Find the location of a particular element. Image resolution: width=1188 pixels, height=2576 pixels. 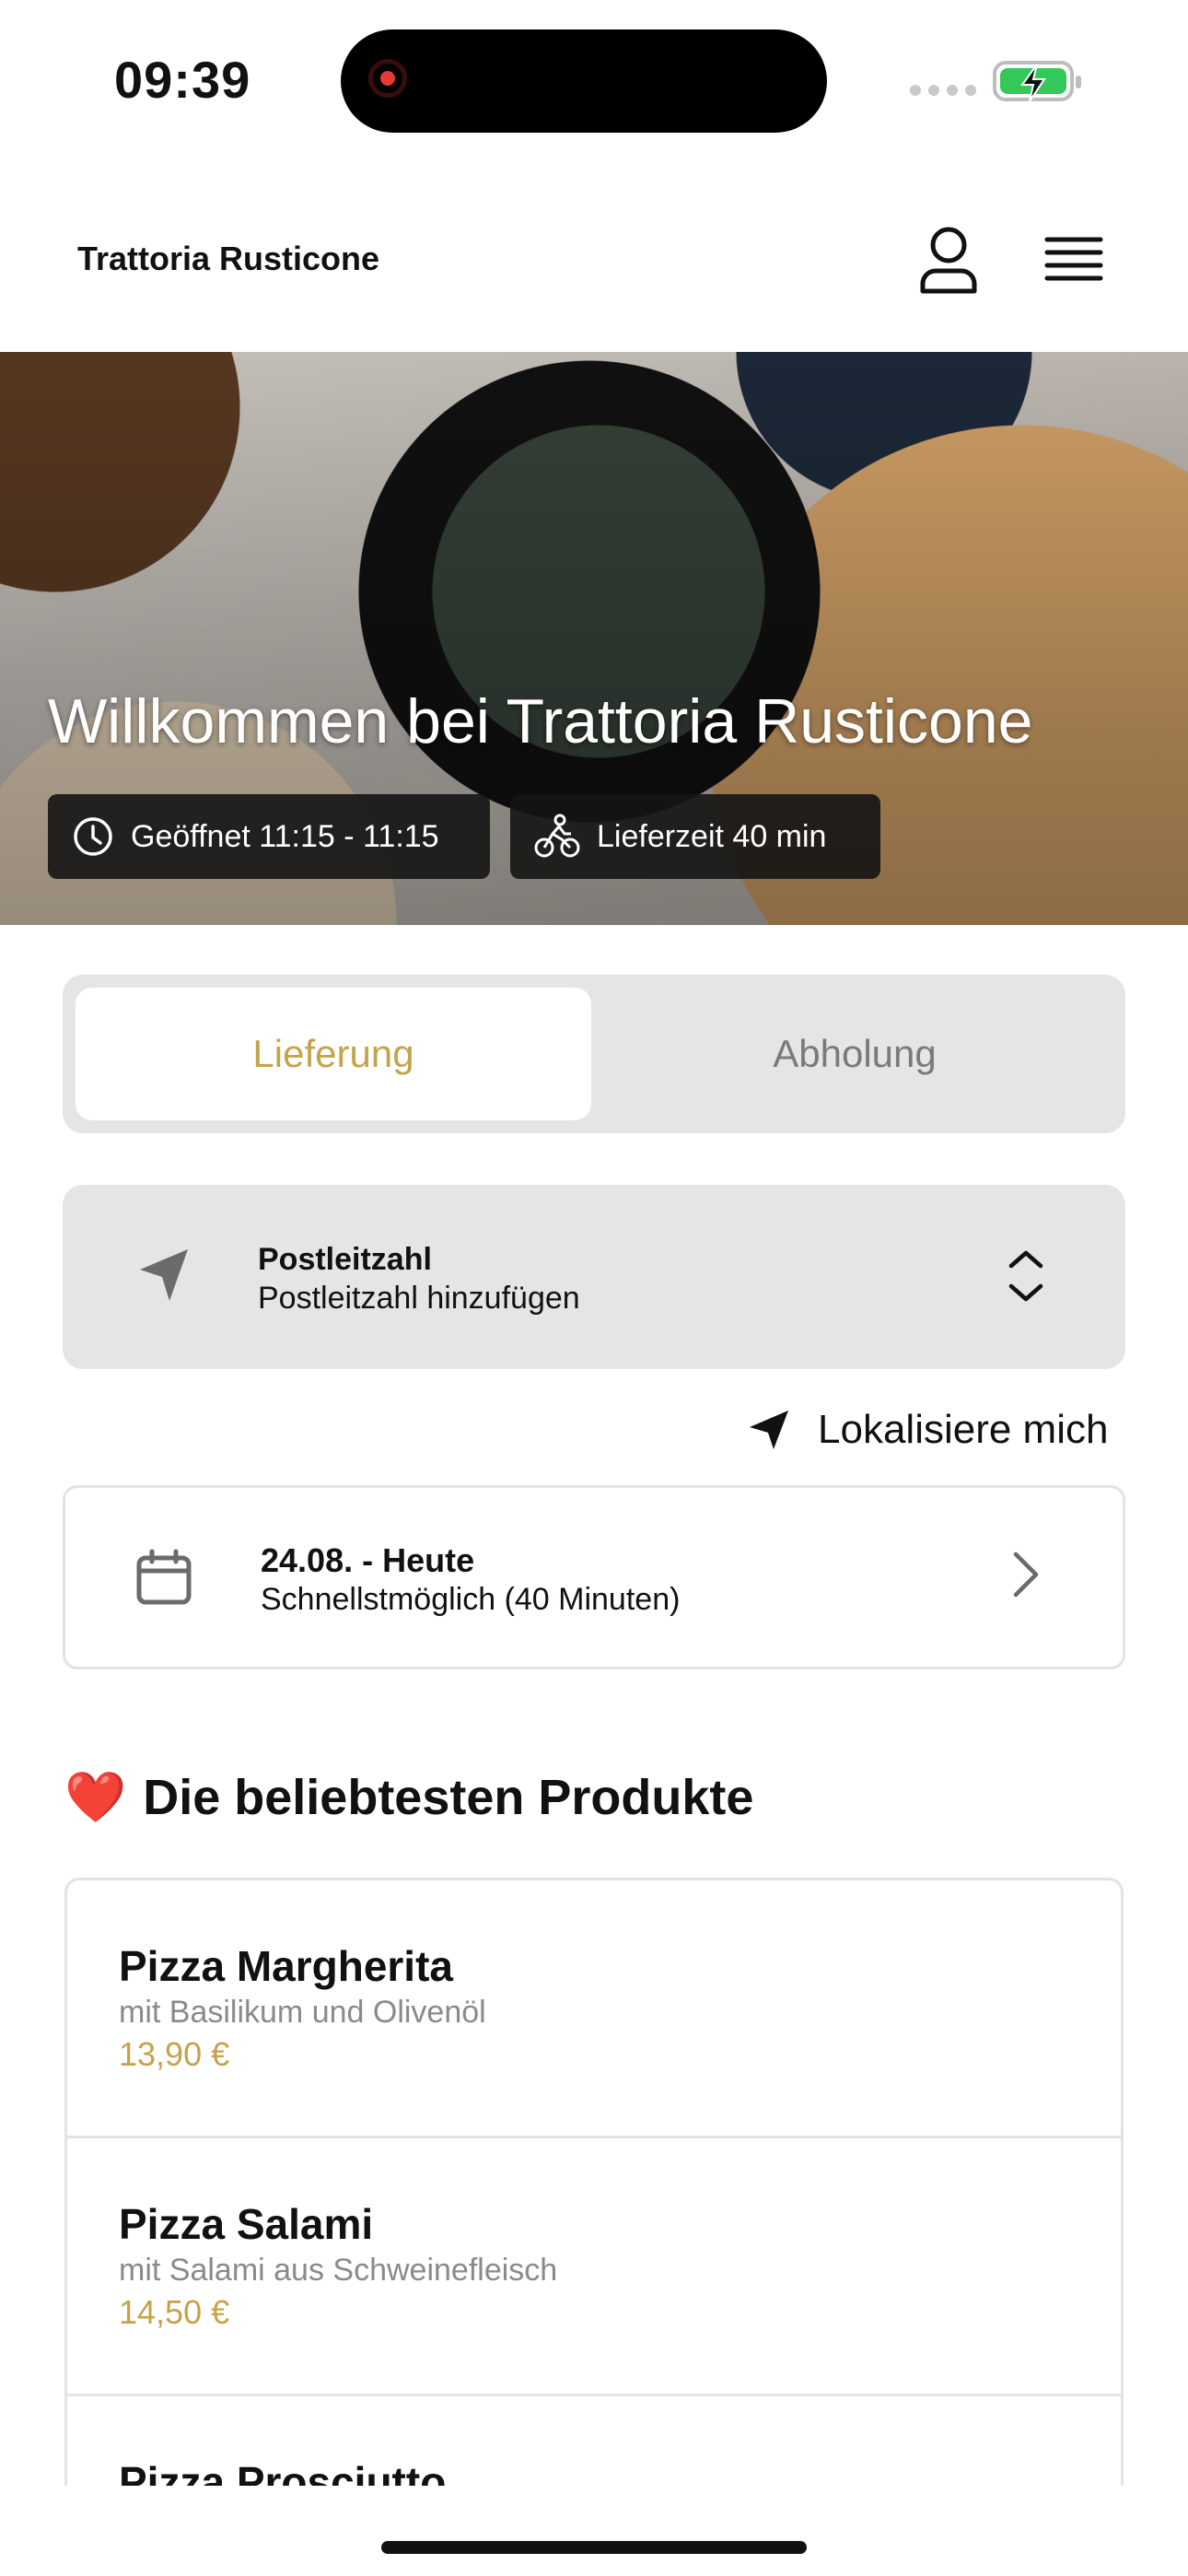

product-name: Pizza Salami is located at coordinates (246, 2224).